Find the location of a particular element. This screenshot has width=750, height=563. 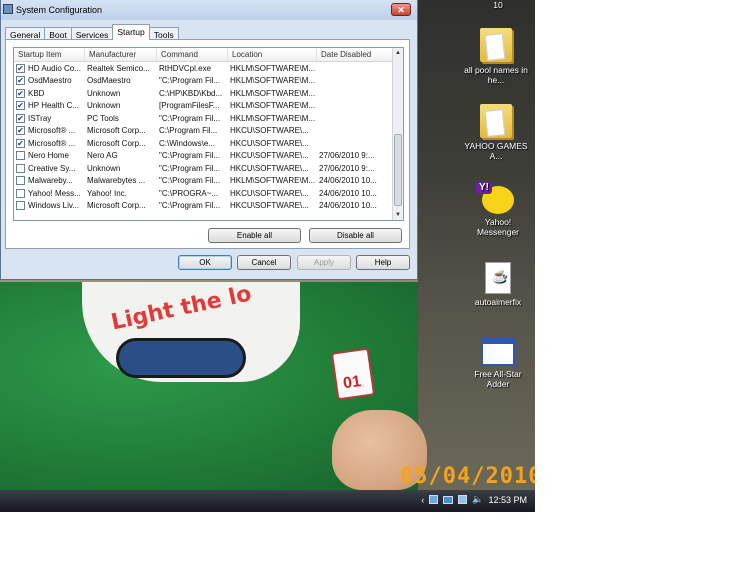

photo-shirt-graphic is located at coordinates (181, 358).